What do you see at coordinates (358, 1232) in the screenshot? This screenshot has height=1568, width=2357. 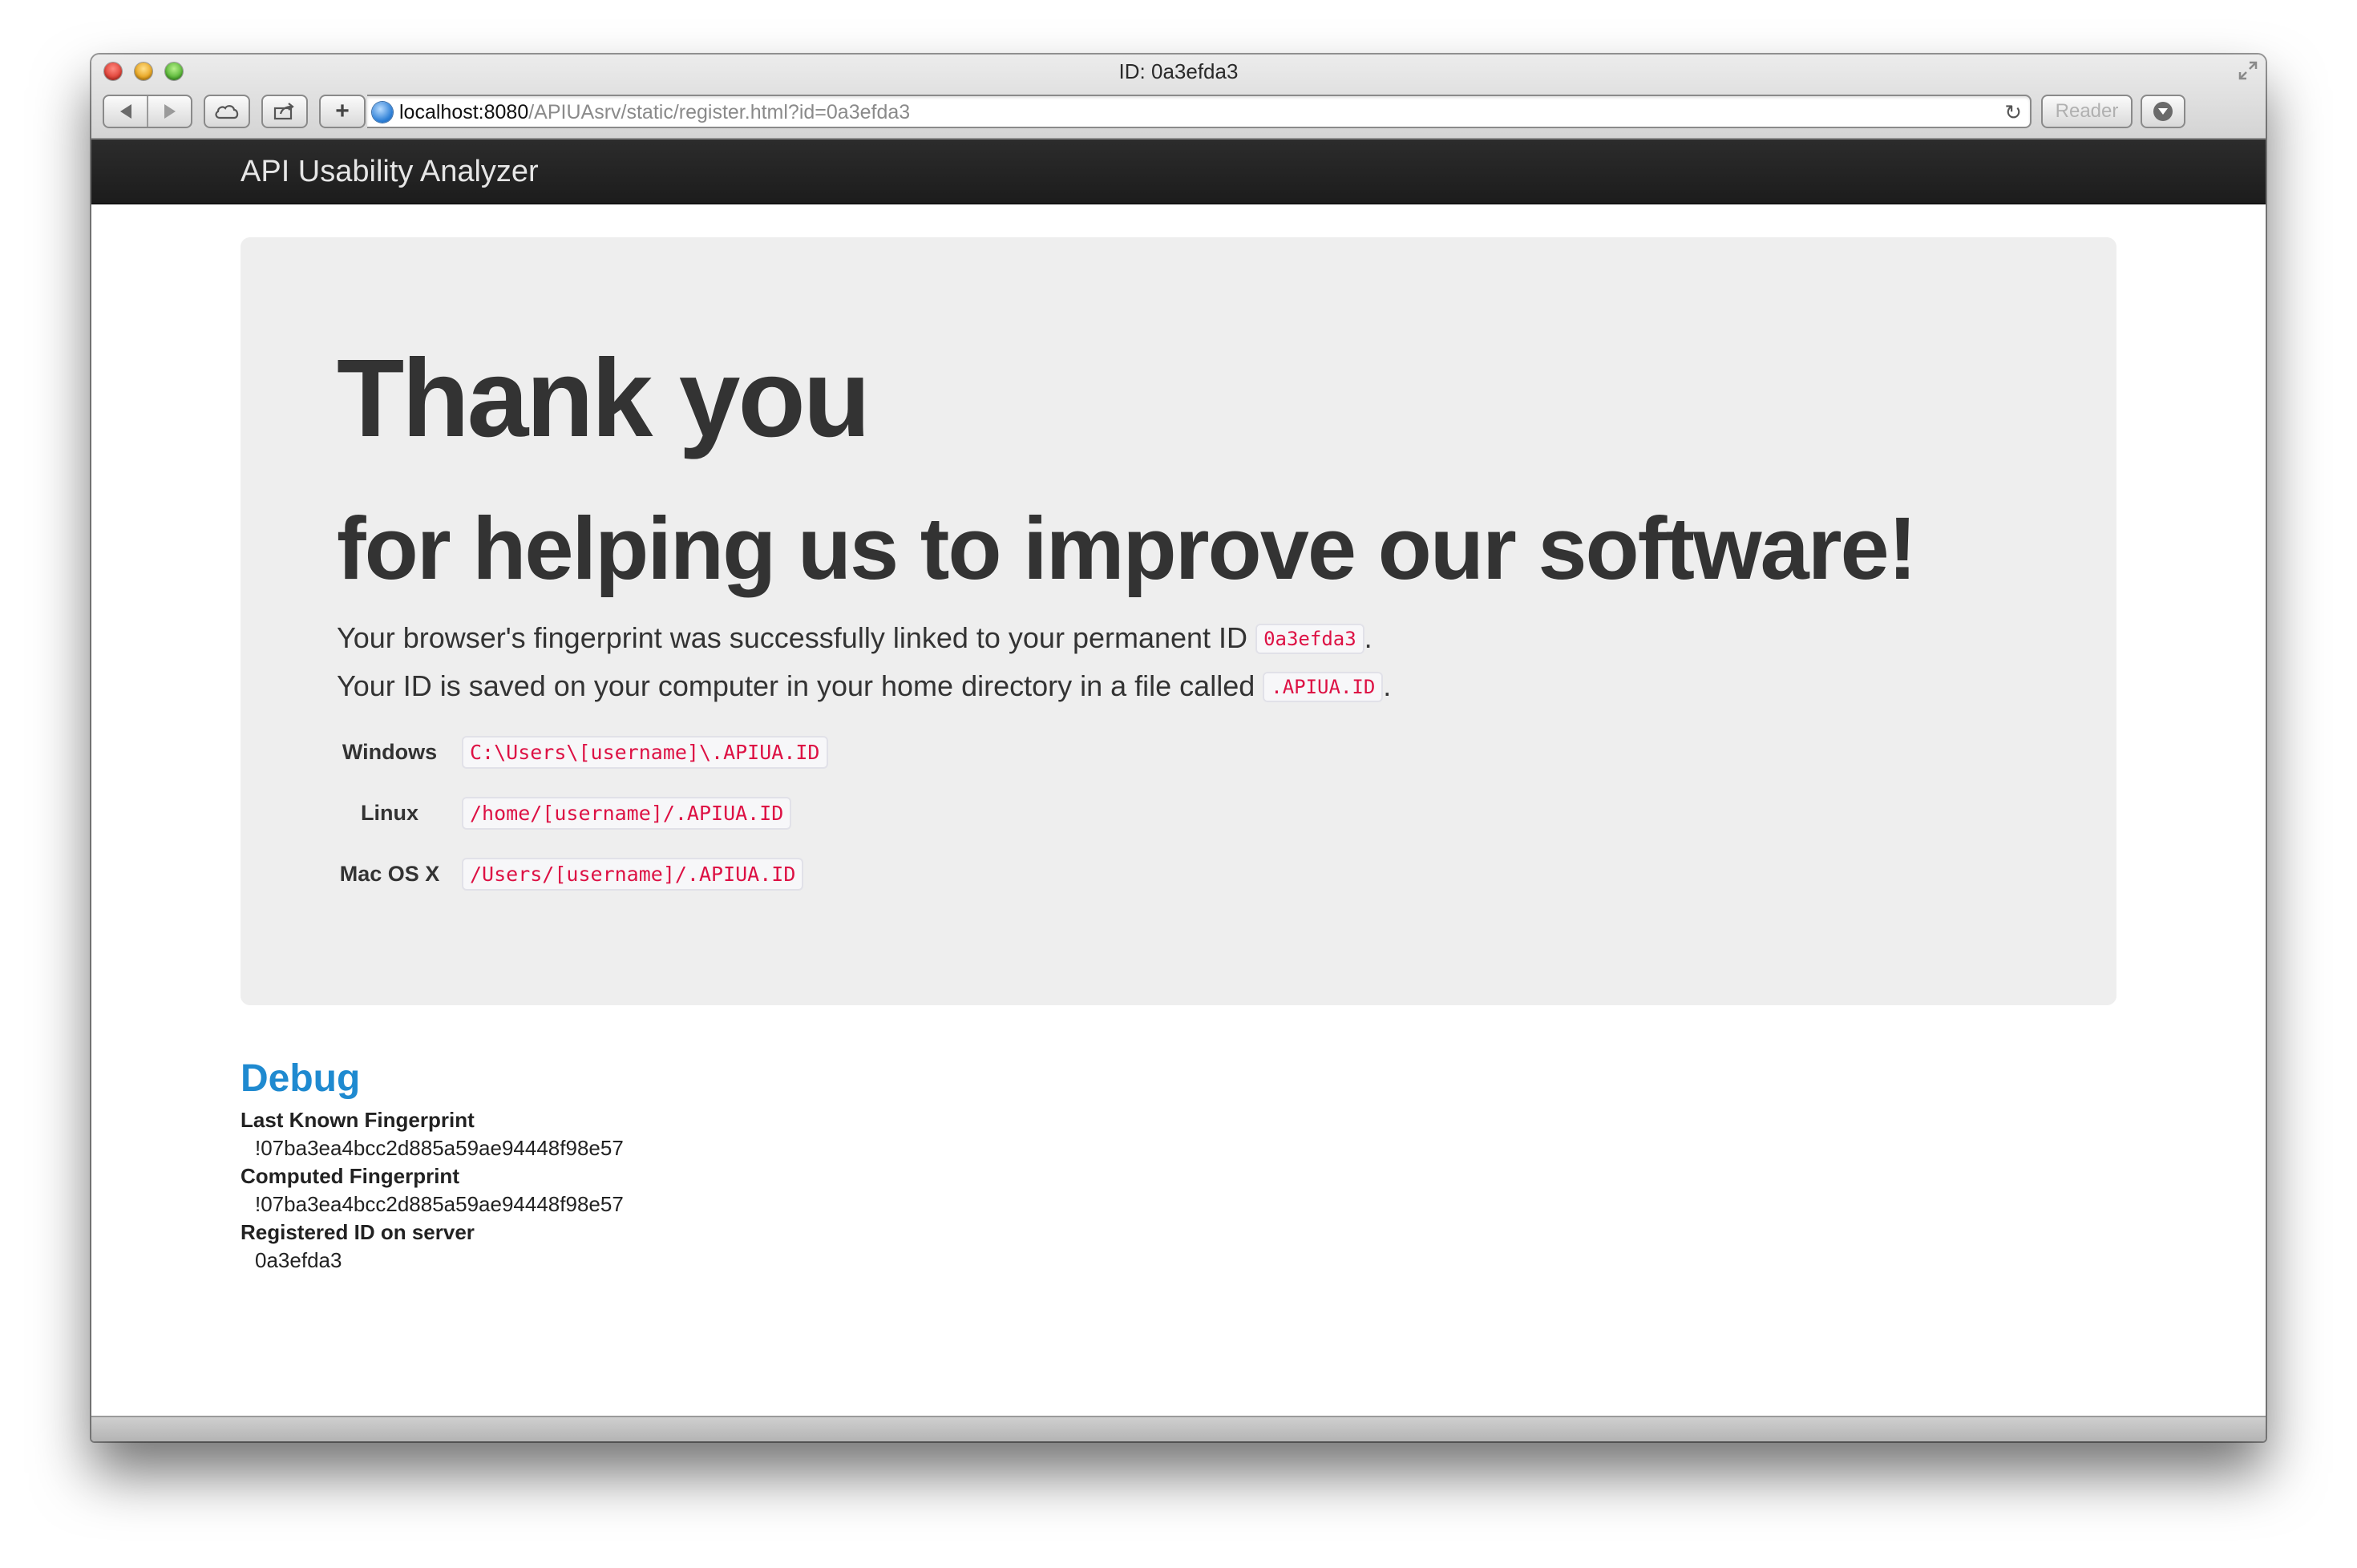 I see `debug-label: Registered ID on server` at bounding box center [358, 1232].